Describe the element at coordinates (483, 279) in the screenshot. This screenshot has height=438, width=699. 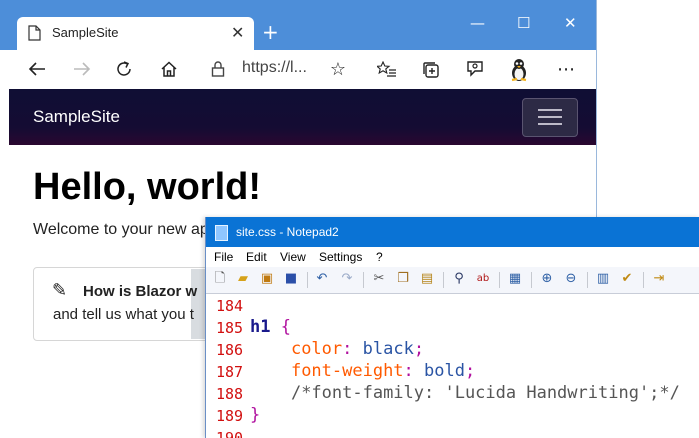
I see `replace-icon: ab` at that location.